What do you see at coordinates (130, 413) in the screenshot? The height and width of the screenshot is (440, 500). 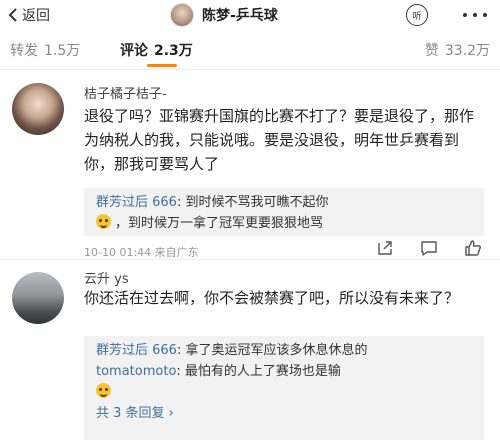 I see `more-replies-label: 共 3 条回复` at bounding box center [130, 413].